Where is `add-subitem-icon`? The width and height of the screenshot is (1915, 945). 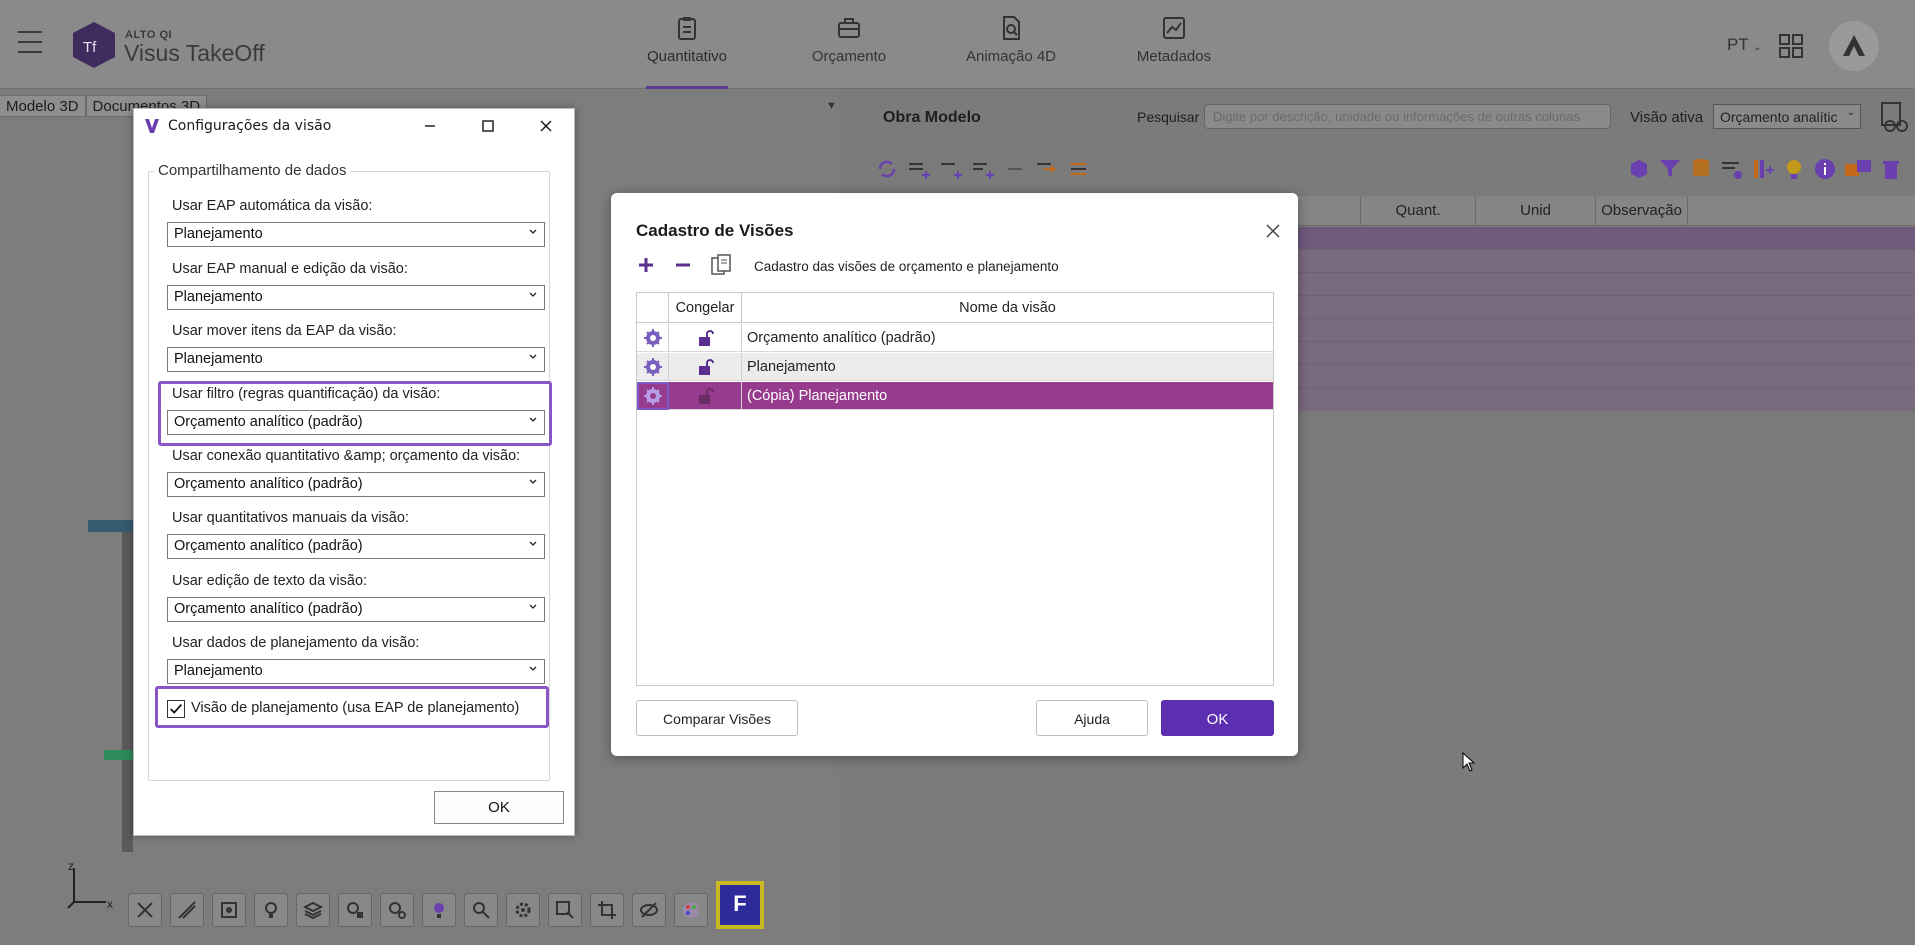
add-subitem-icon is located at coordinates (983, 169).